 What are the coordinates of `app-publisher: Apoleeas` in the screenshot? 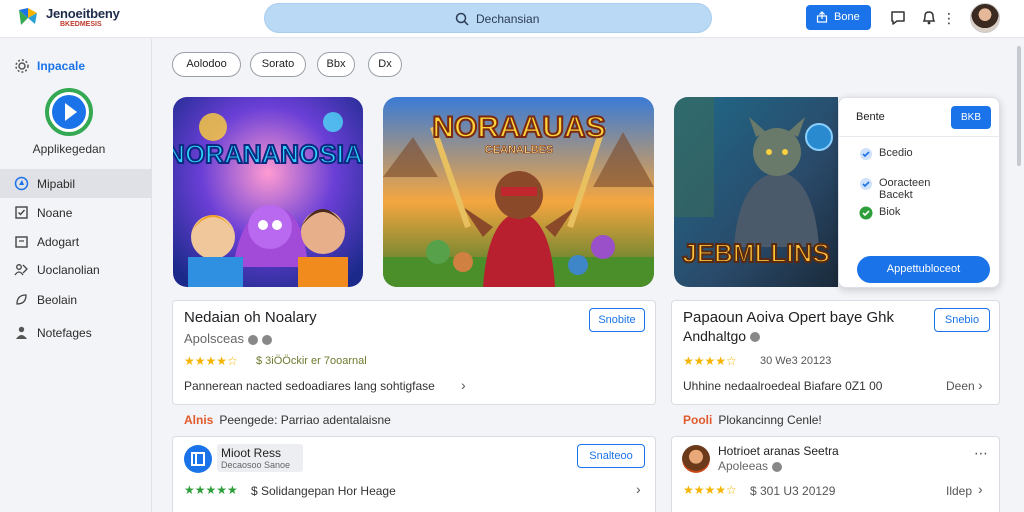 It's located at (743, 466).